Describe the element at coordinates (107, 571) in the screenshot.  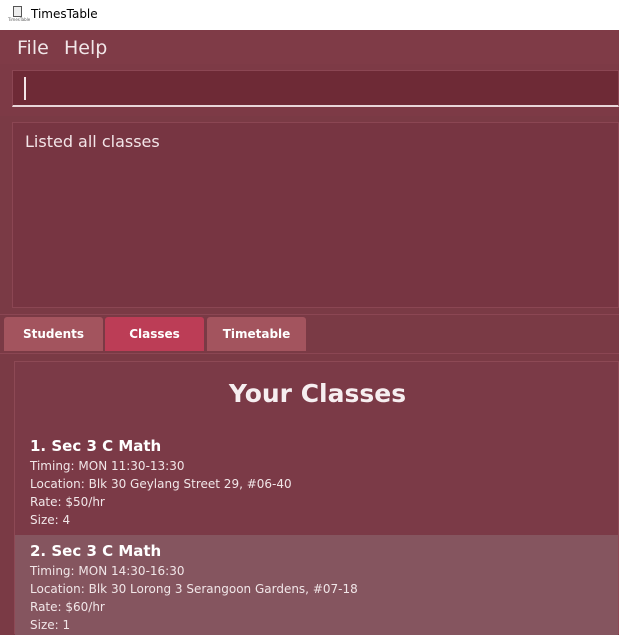
I see `class-timing: Timing: MON 14:30-16:30` at that location.